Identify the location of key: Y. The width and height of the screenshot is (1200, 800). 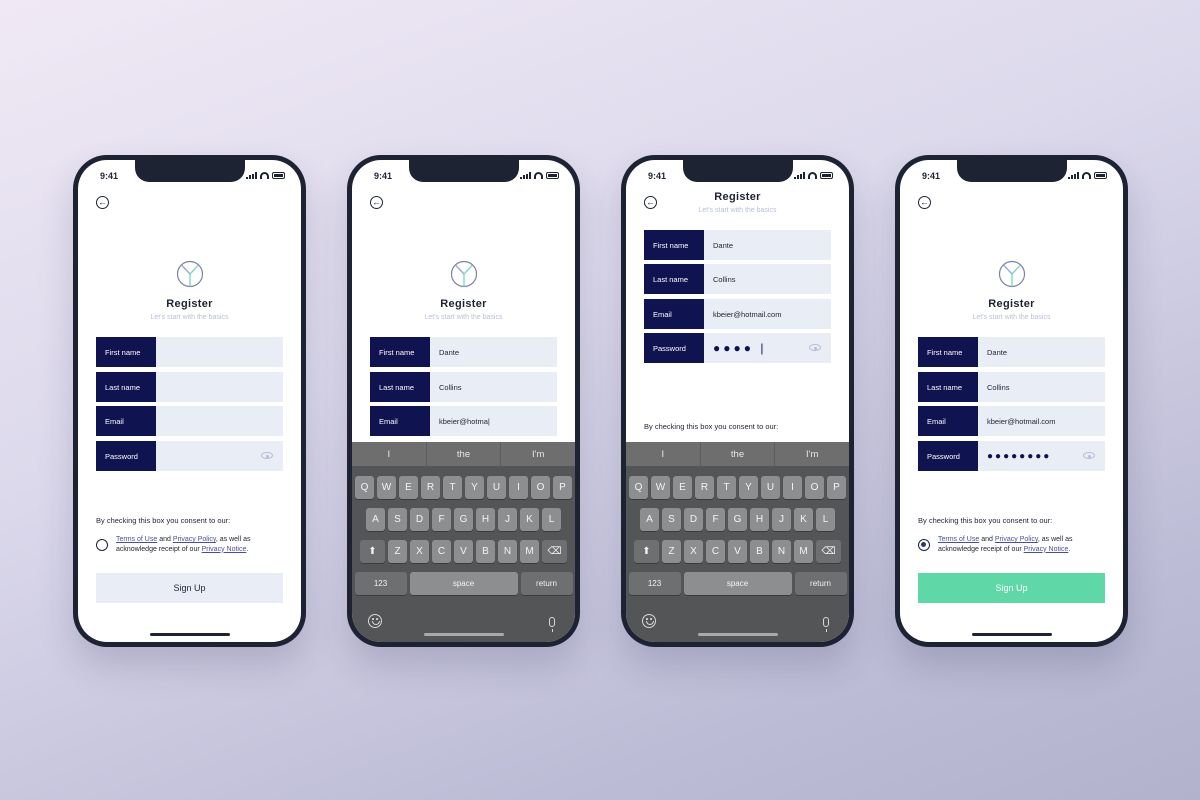
(748, 487).